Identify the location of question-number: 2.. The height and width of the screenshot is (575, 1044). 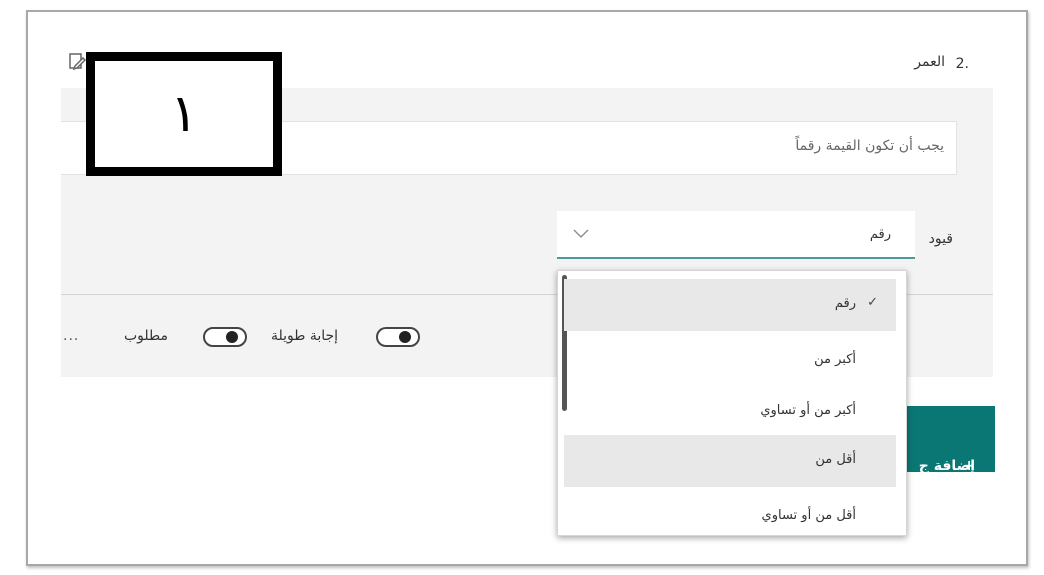
(962, 64).